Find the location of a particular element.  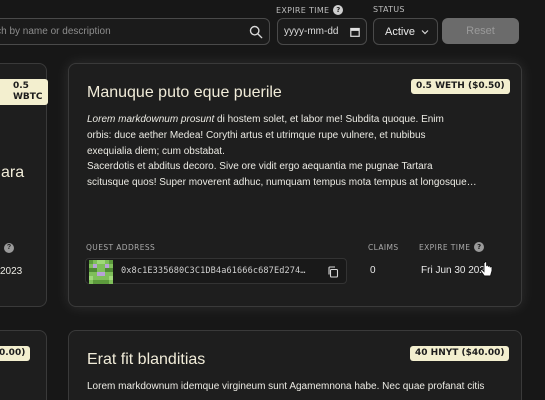

status-select: Active is located at coordinates (405, 31).